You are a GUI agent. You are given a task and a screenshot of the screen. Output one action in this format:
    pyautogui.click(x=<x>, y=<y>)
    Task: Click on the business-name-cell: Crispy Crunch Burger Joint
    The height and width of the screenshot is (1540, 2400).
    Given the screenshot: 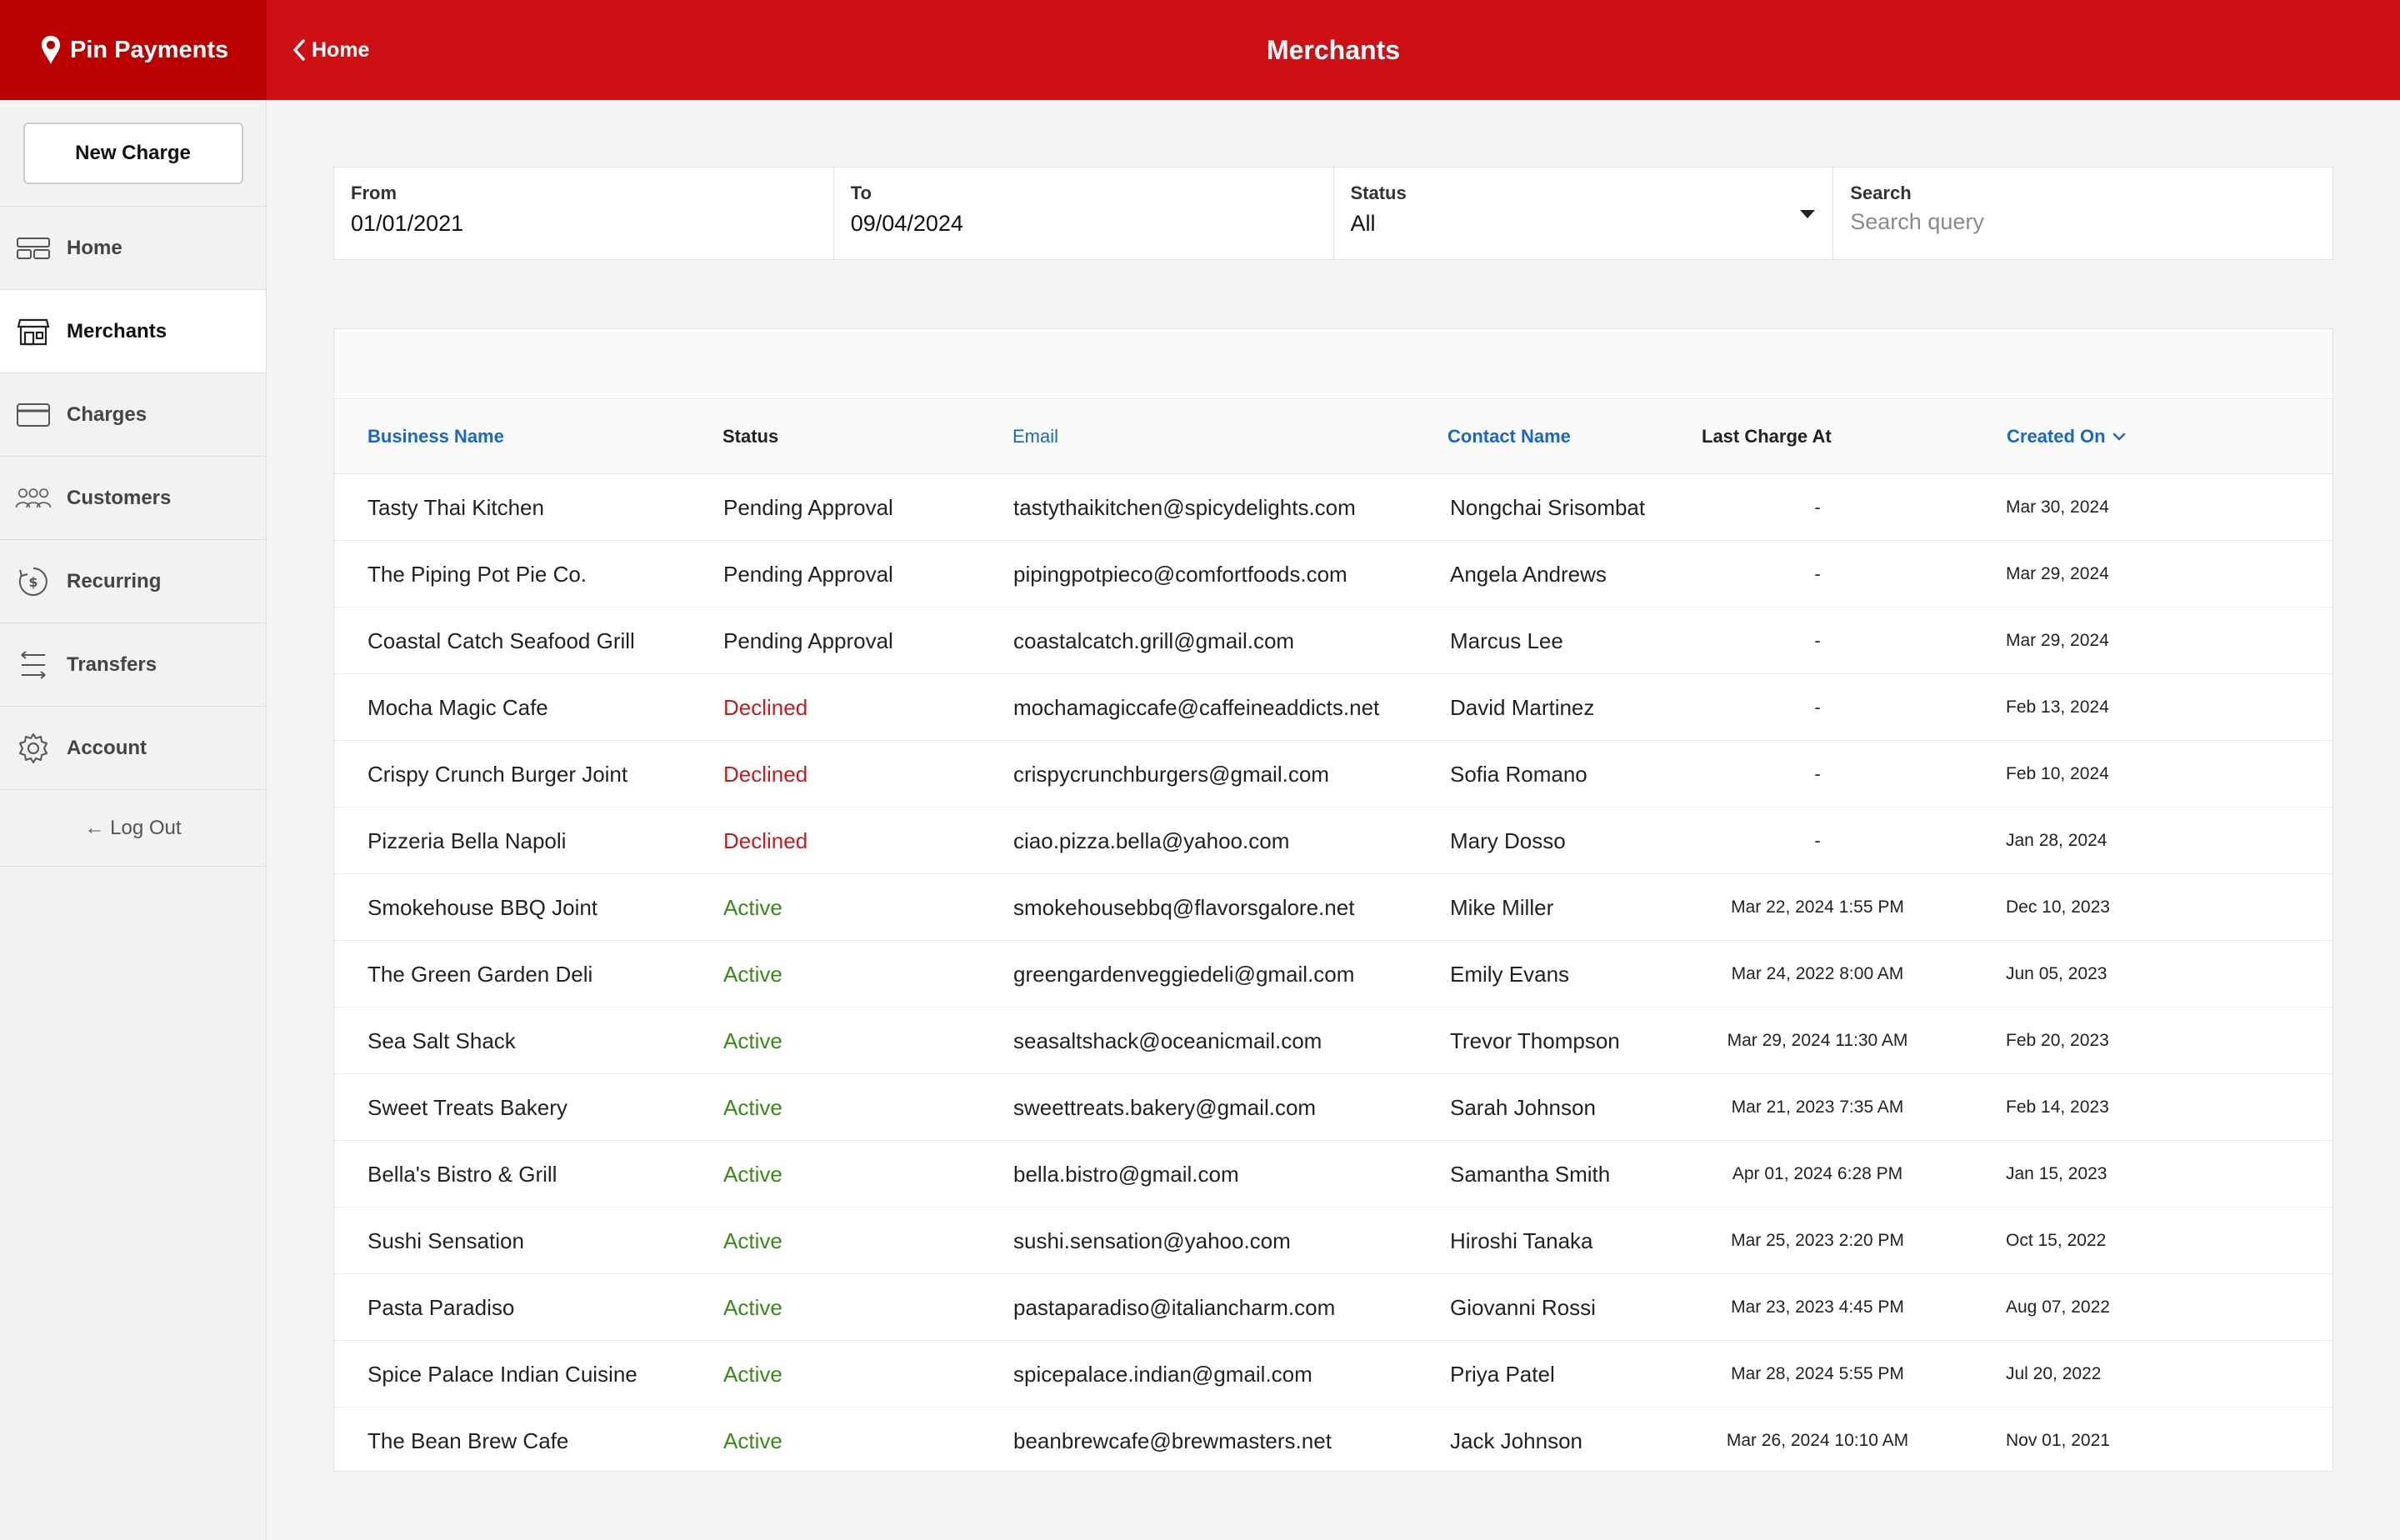 What is the action you would take?
    pyautogui.click(x=498, y=774)
    